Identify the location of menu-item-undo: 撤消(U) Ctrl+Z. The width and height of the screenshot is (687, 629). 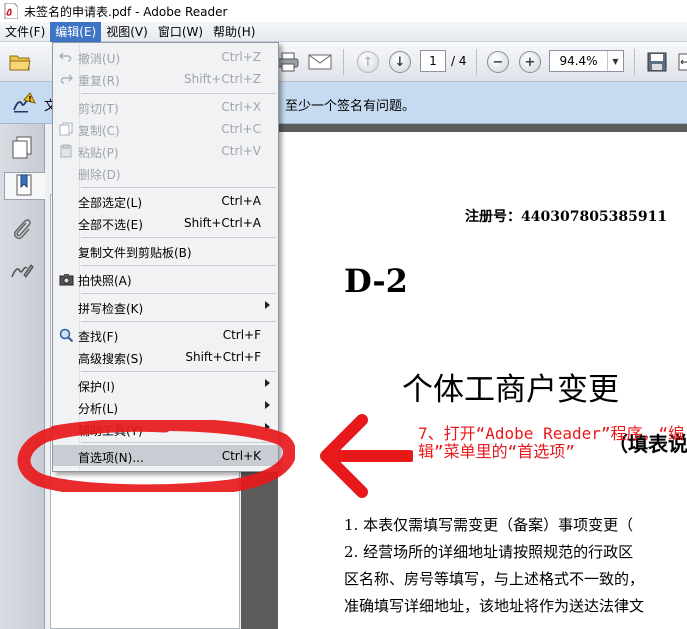
(165, 56).